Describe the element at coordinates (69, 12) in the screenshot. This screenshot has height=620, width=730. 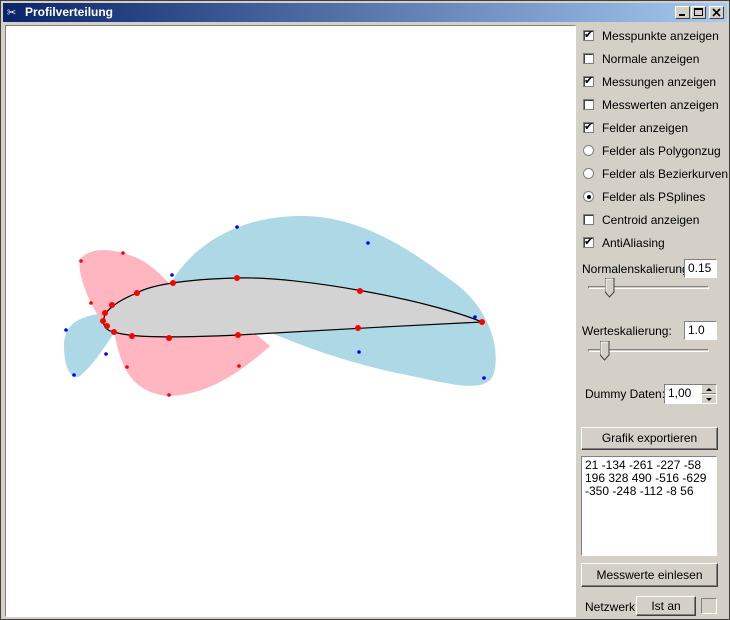
I see `window-title: Profilverteilung` at that location.